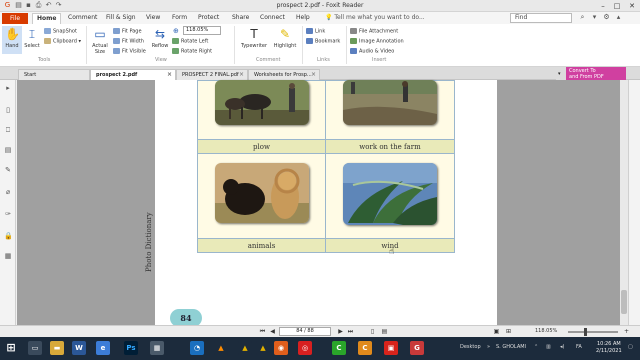 The height and width of the screenshot is (360, 640). I want to click on app-icon: C, so click(365, 348).